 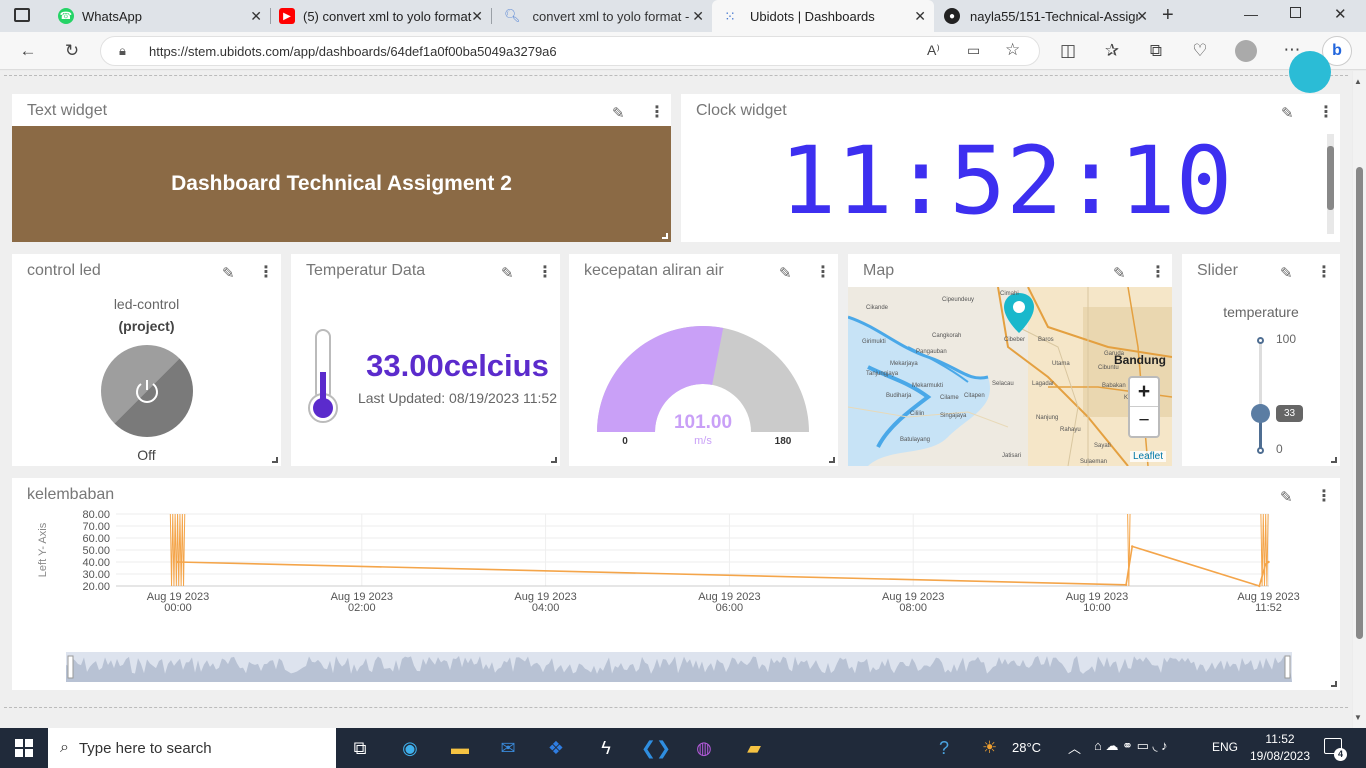 I want to click on page-scrollbar: ▲ ▼, so click(x=1359, y=399).